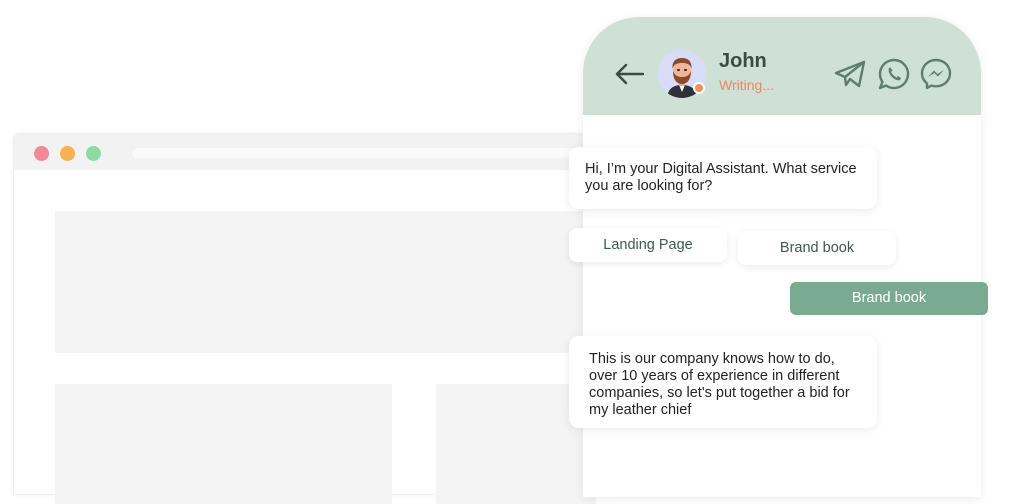 This screenshot has height=504, width=1021. I want to click on content-placeholder-hero, so click(325, 282).